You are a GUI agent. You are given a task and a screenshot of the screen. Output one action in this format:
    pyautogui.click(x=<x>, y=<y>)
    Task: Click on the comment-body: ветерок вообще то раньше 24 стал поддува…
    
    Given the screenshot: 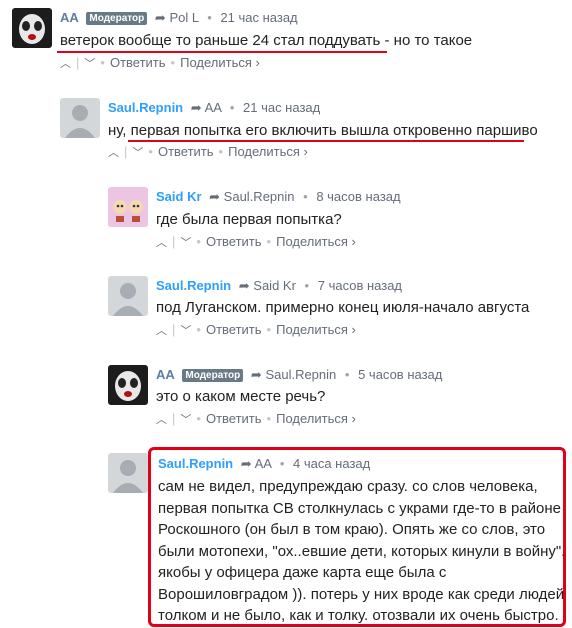 What is the action you would take?
    pyautogui.click(x=266, y=40)
    